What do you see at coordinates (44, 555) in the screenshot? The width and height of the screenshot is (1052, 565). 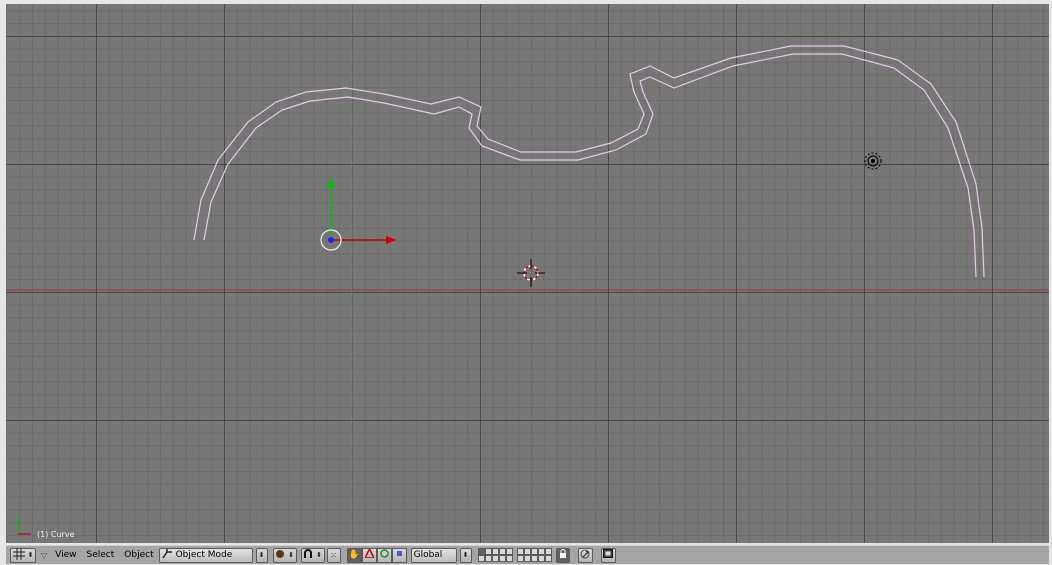 I see `collapse-triangle-icon: ▽` at bounding box center [44, 555].